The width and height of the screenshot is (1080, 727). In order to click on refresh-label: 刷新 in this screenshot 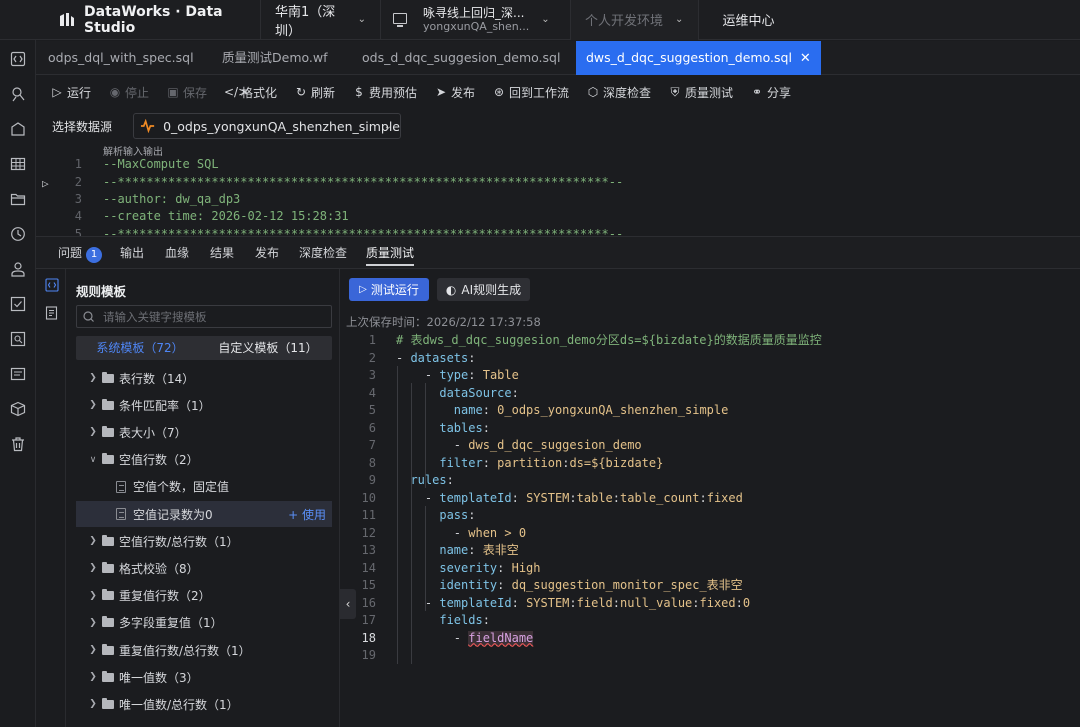, I will do `click(323, 92)`.